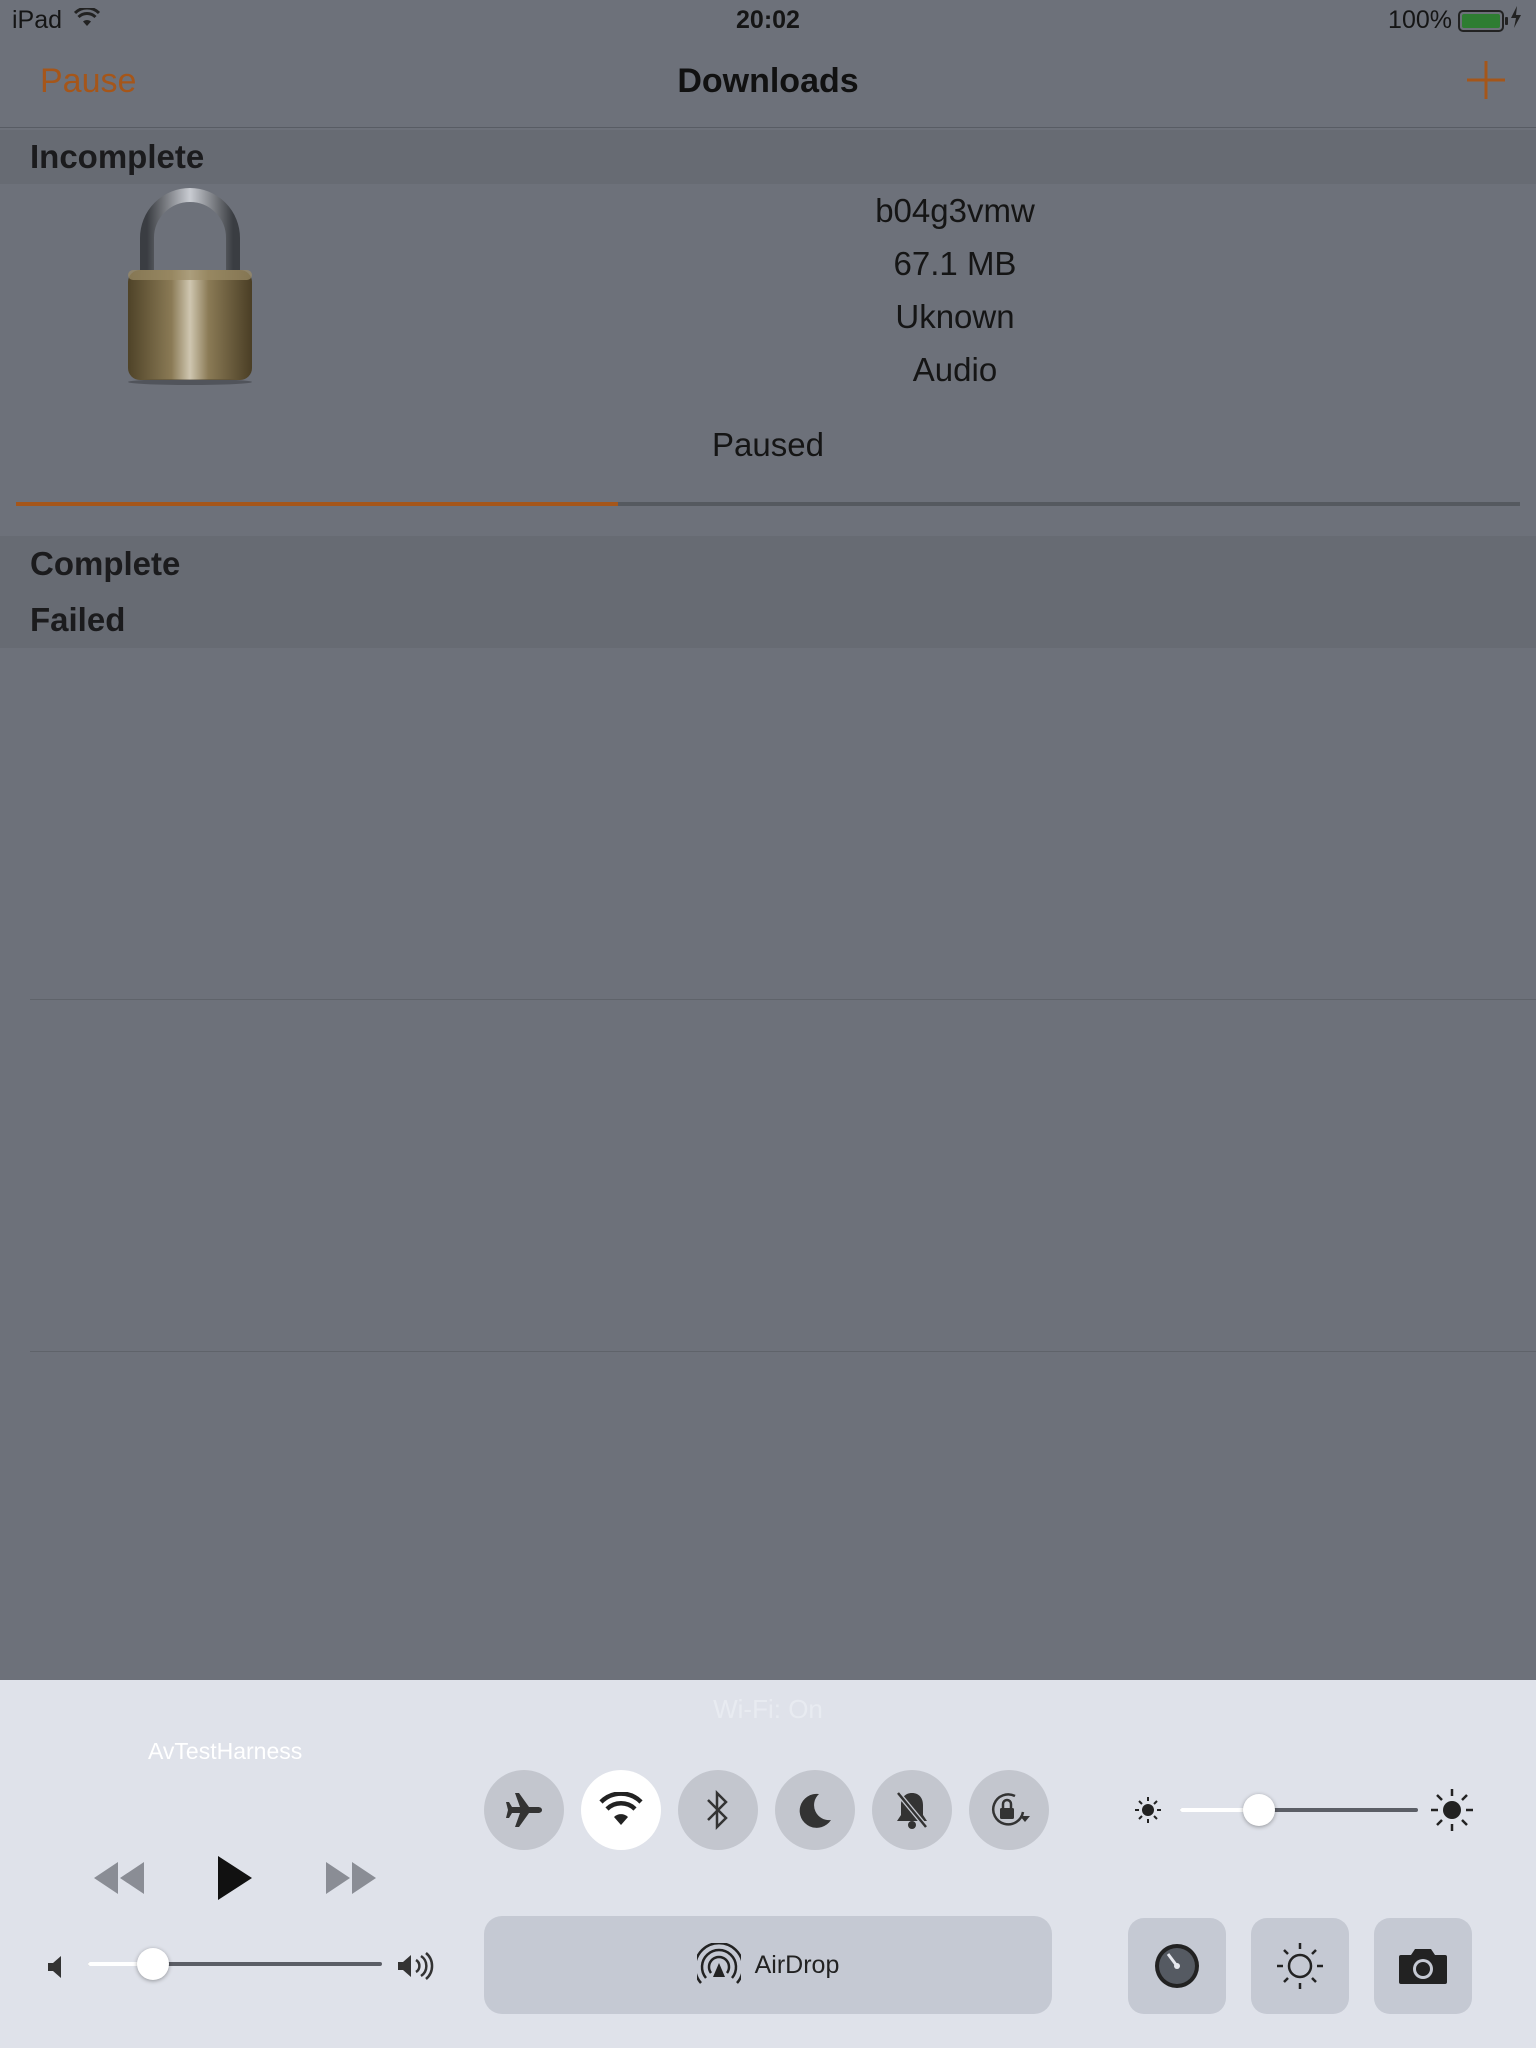  I want to click on night-shift-button, so click(1300, 1966).